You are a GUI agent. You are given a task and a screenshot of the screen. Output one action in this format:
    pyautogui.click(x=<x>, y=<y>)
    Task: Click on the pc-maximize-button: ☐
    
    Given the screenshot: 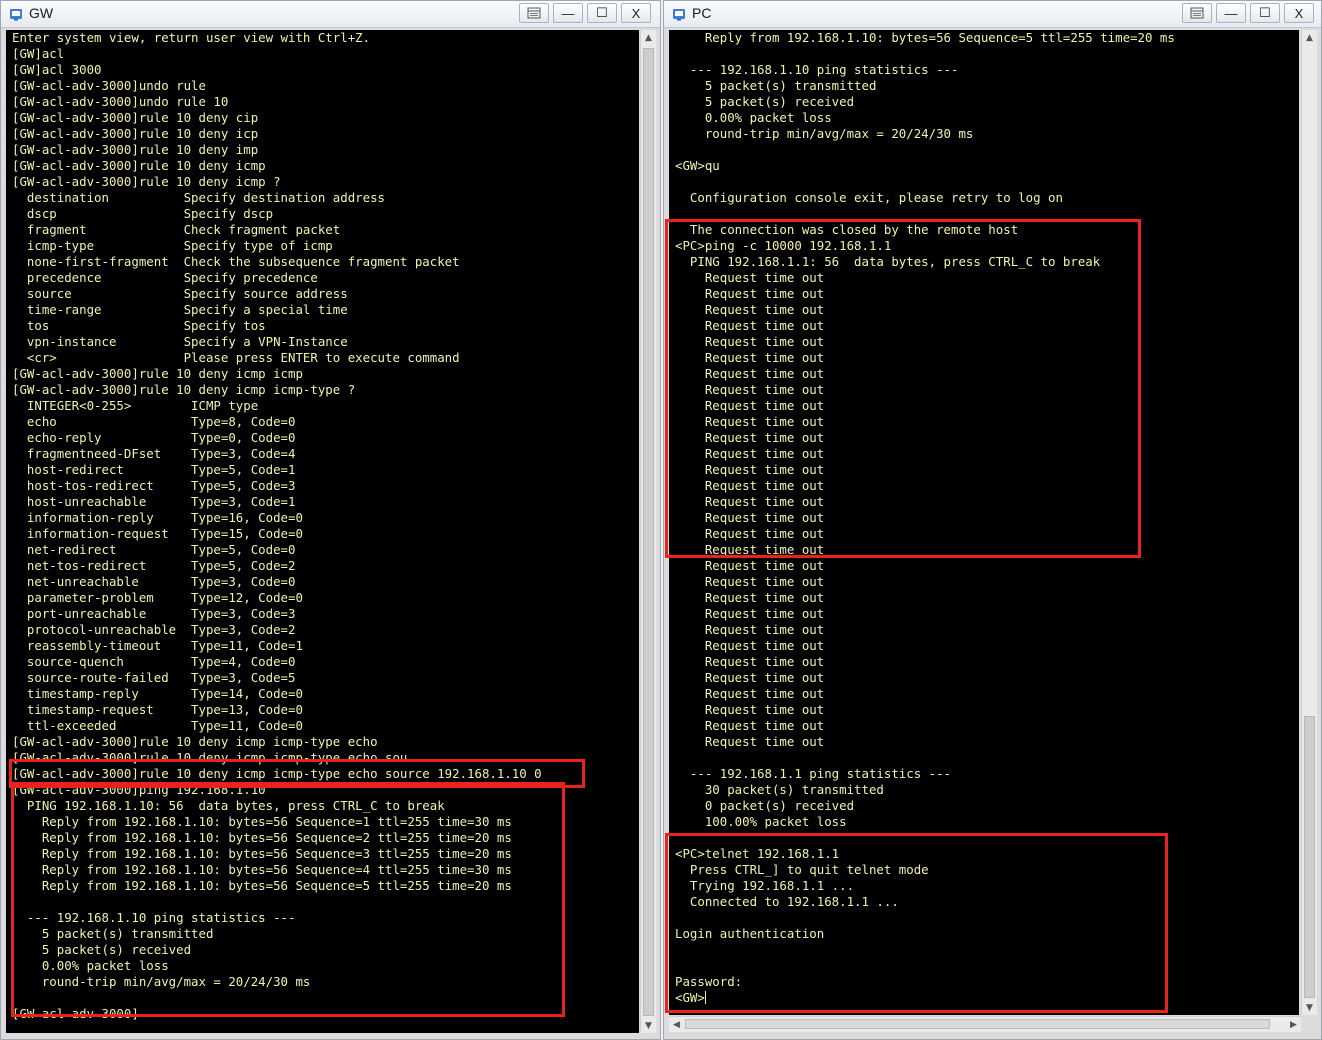 What is the action you would take?
    pyautogui.click(x=1265, y=13)
    